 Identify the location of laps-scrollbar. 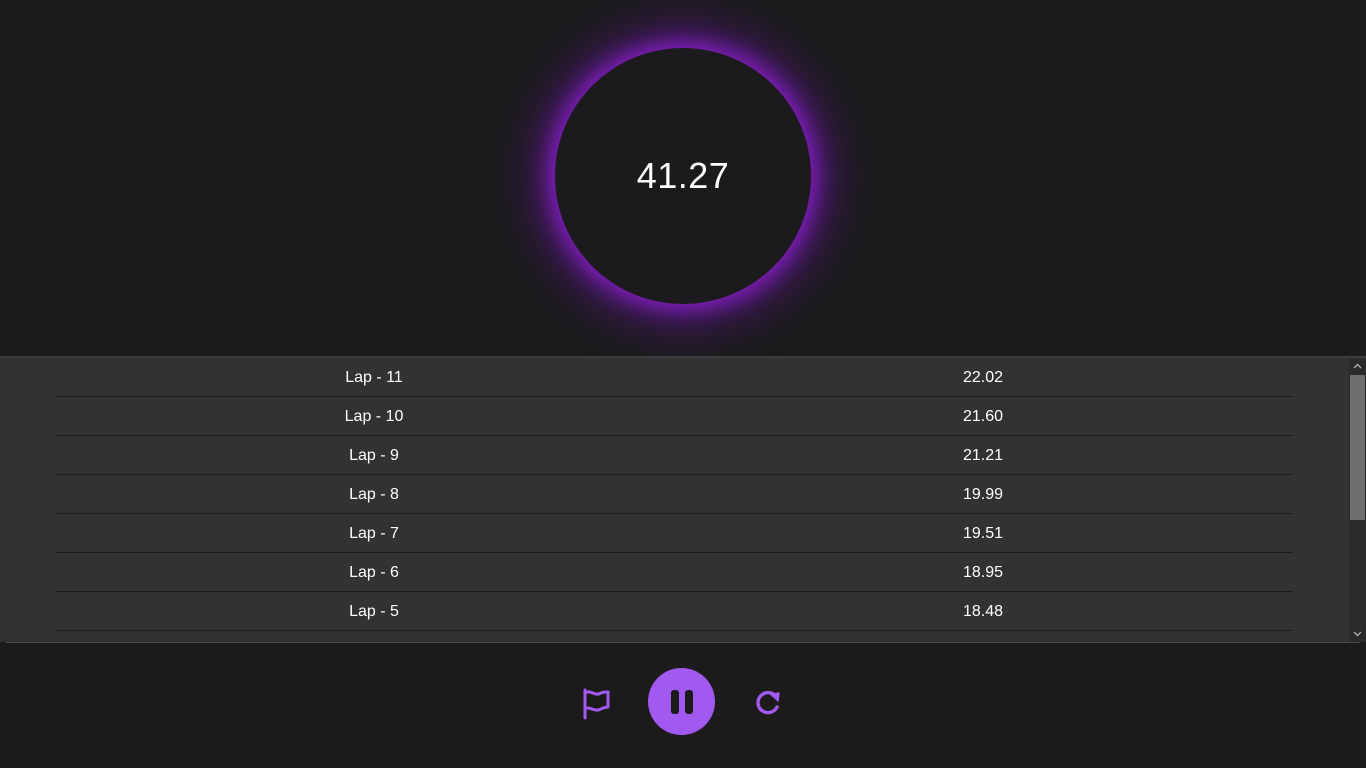
(1357, 500).